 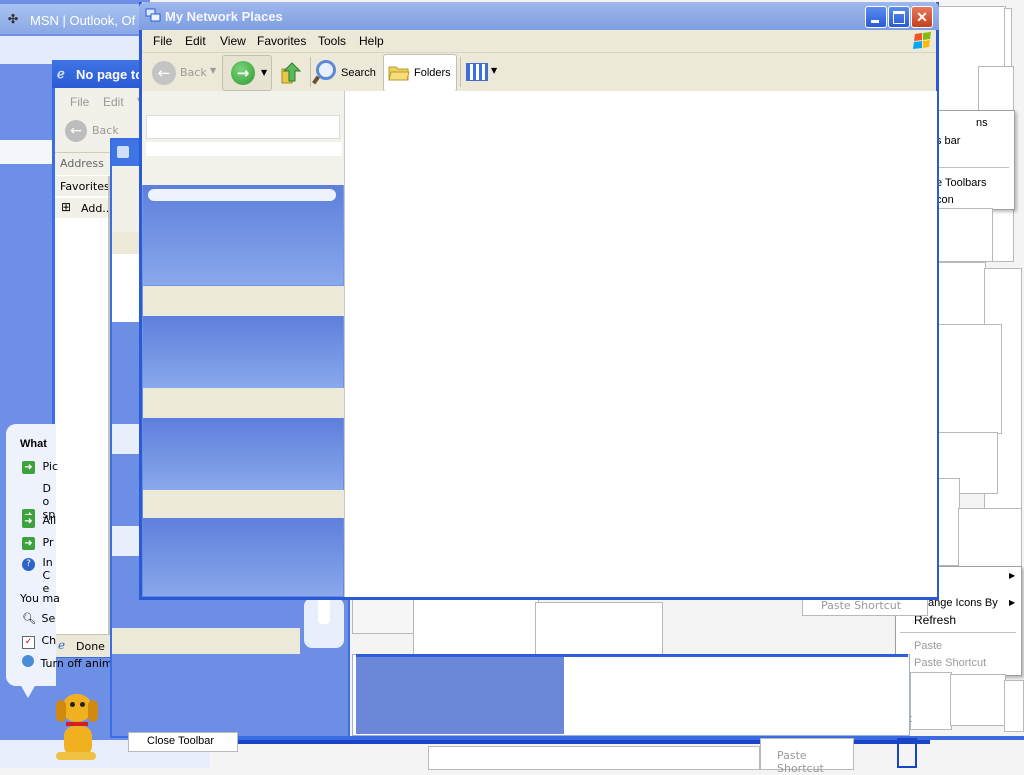 I want to click on forward-arrow-icon: →, so click(x=243, y=73).